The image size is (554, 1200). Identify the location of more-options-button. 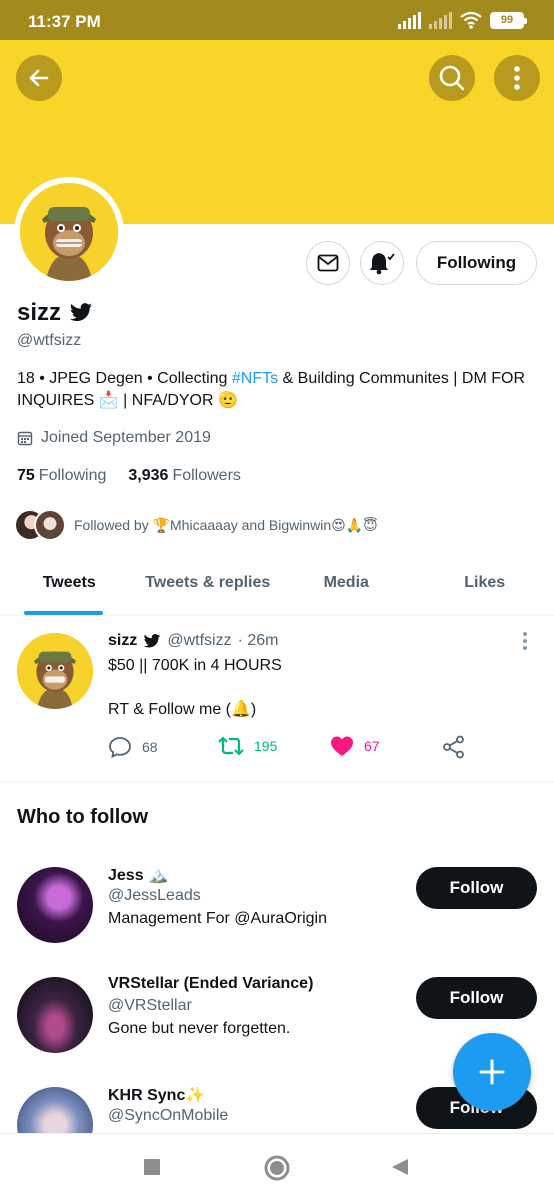
(517, 78).